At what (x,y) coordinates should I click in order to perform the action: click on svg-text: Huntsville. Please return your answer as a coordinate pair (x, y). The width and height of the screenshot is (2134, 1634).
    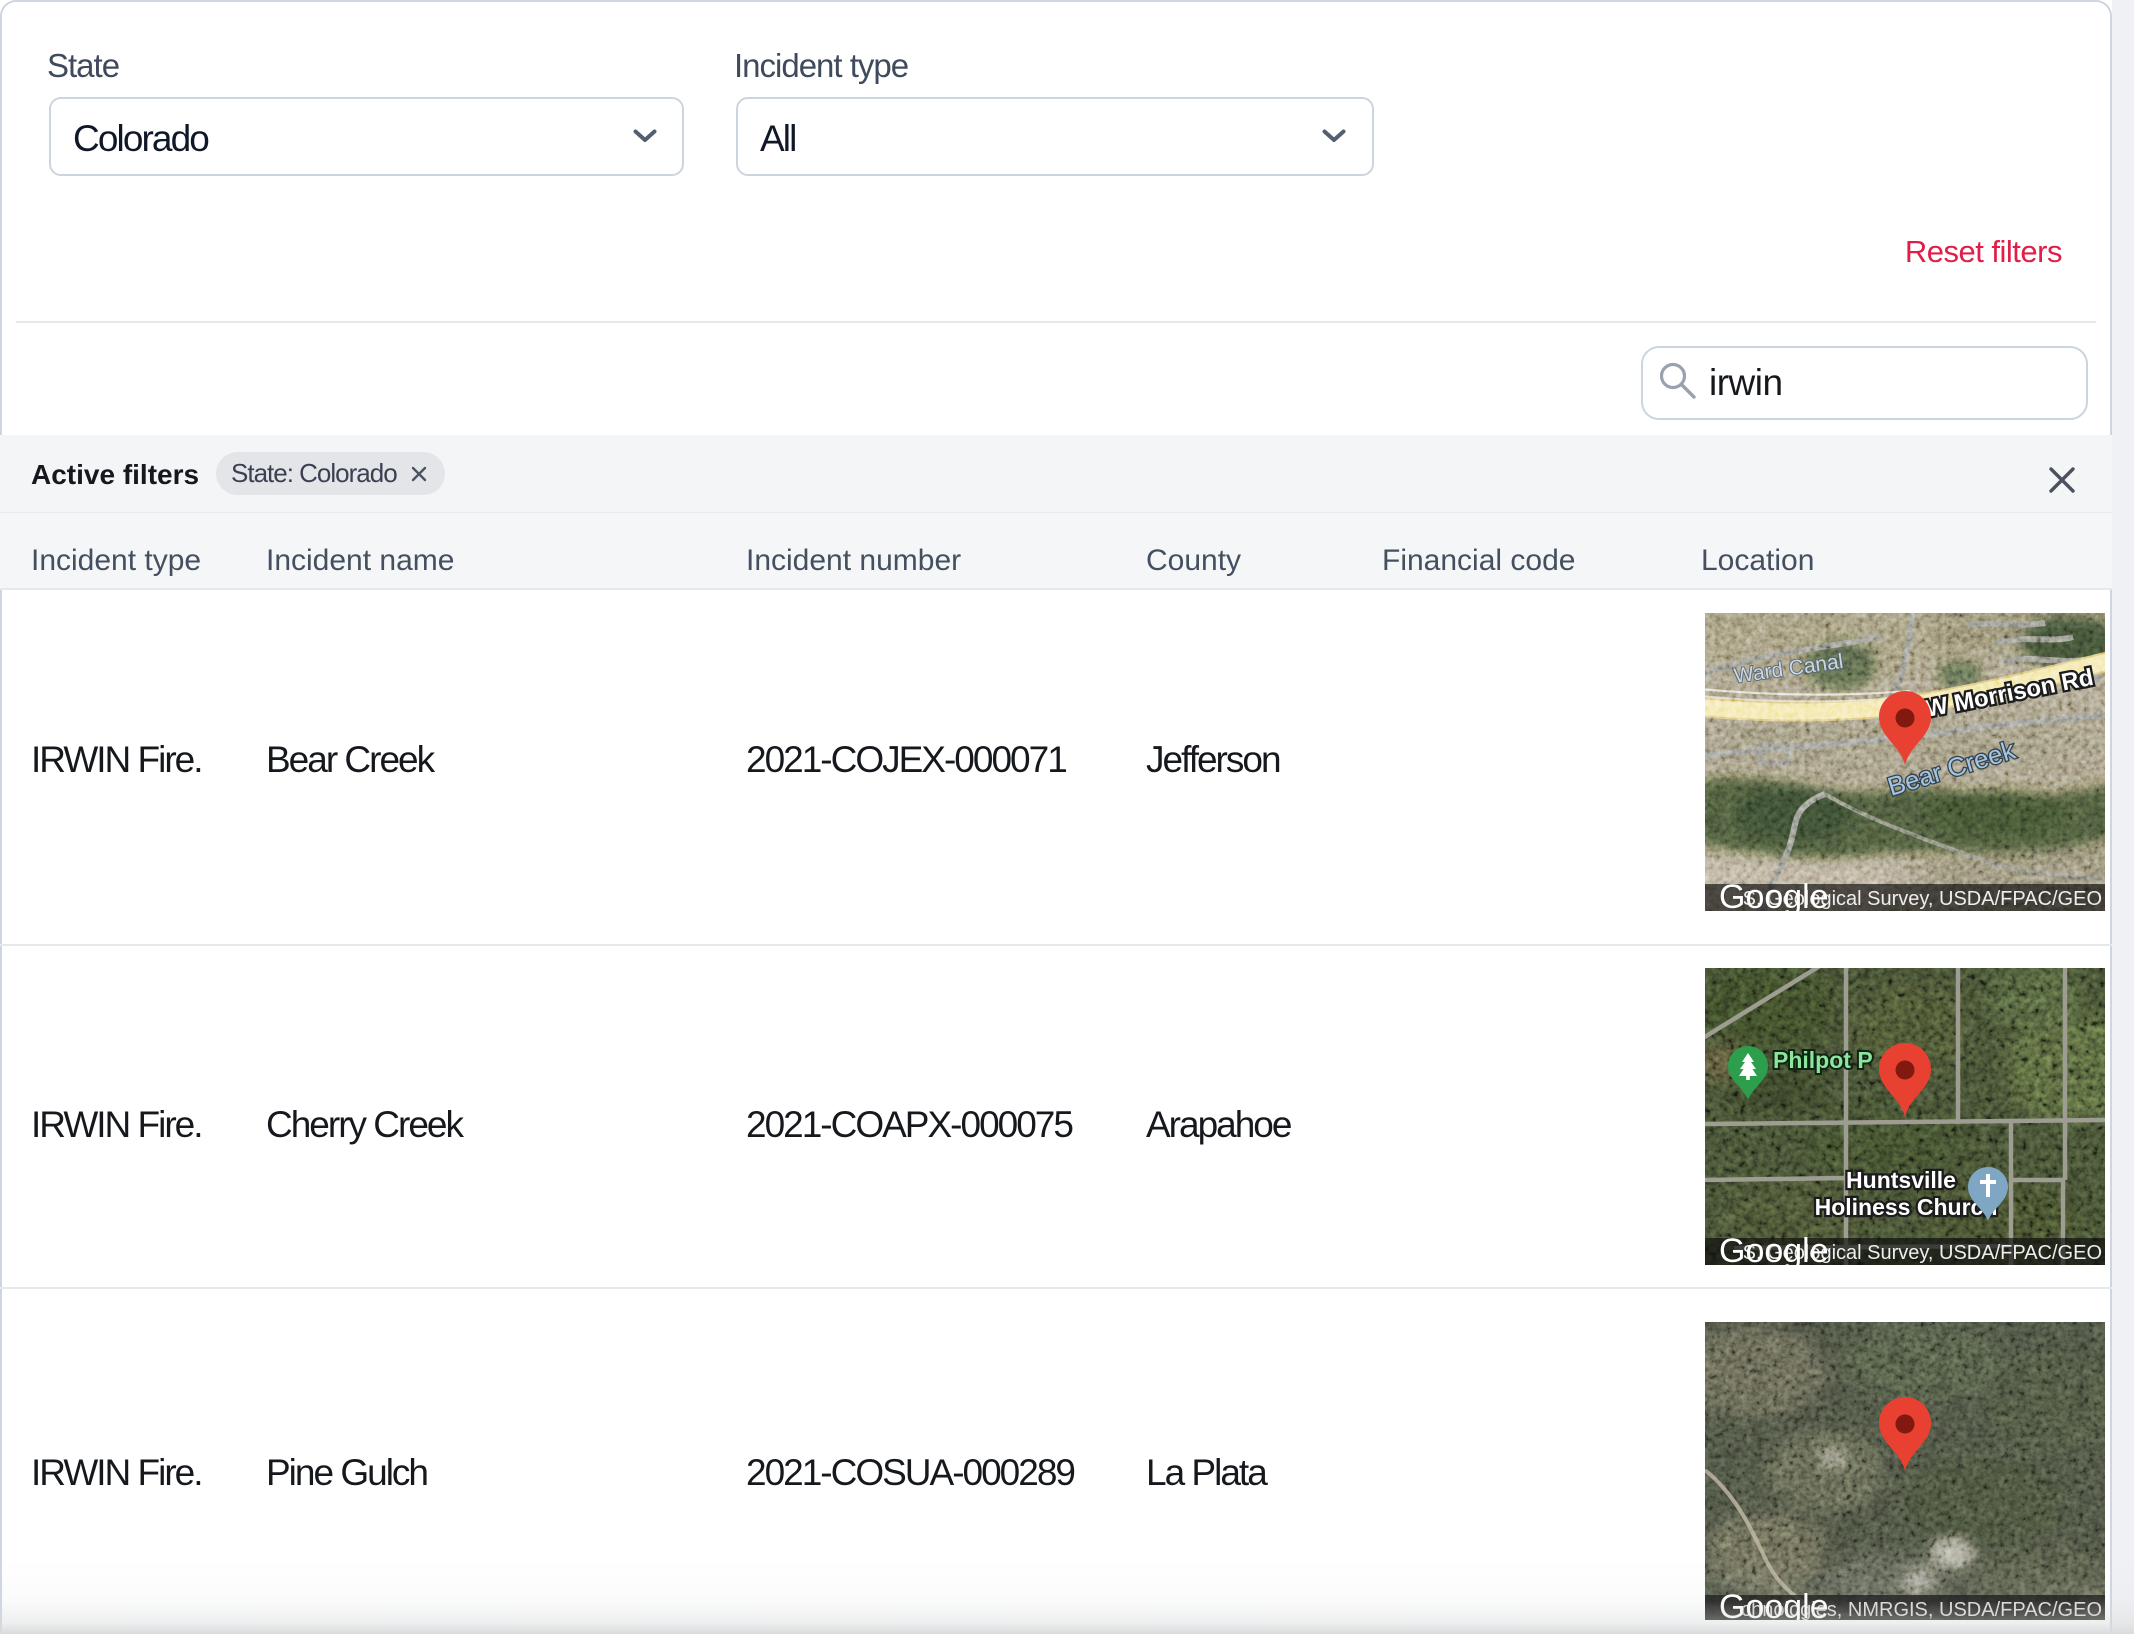
    Looking at the image, I should click on (1901, 1180).